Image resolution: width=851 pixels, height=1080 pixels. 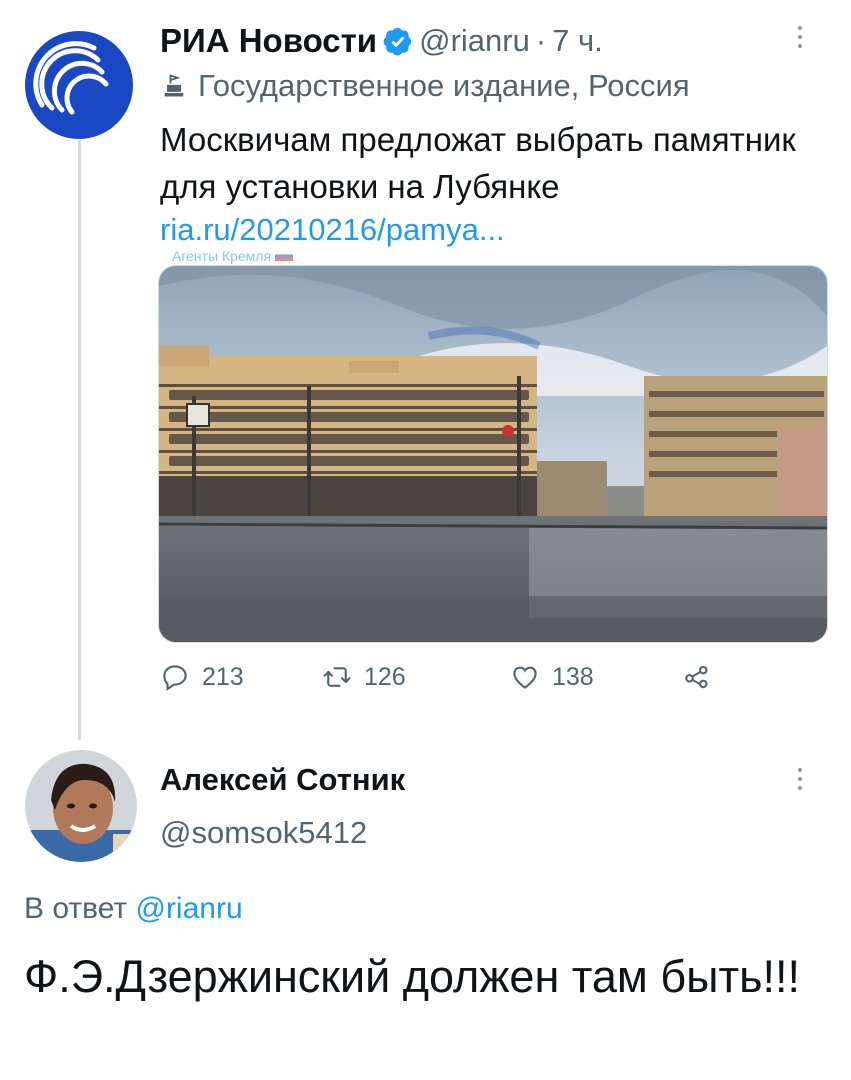 I want to click on state-media-label-text: Государственное издание, Россия, so click(x=444, y=85).